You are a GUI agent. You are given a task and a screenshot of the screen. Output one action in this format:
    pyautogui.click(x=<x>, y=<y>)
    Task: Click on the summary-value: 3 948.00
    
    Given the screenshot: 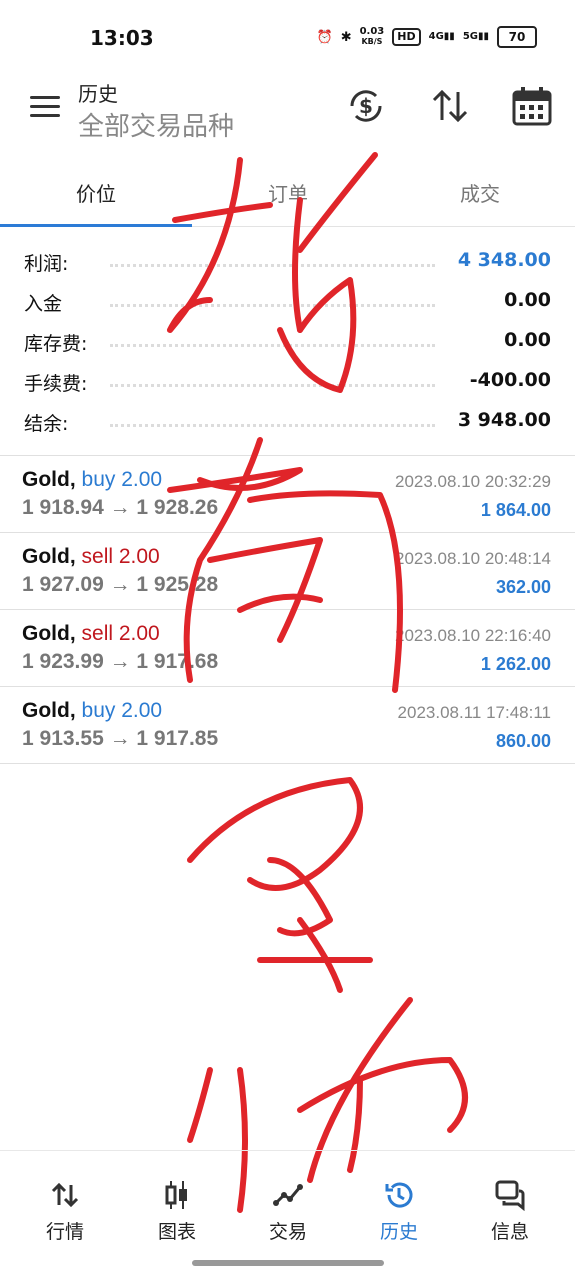 What is the action you would take?
    pyautogui.click(x=500, y=420)
    